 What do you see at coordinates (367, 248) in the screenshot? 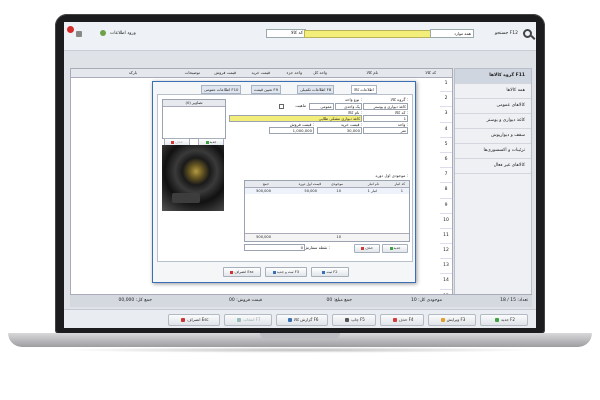
I see `grid-delete-button: حذف` at bounding box center [367, 248].